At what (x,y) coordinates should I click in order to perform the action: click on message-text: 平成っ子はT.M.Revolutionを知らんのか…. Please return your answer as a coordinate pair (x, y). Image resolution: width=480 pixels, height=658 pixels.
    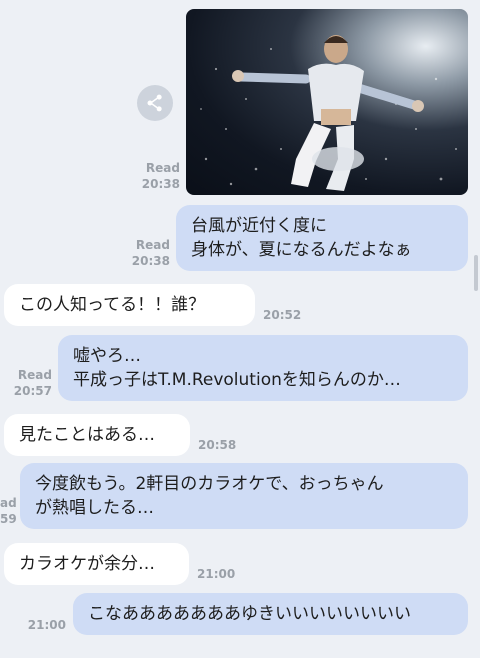
    Looking at the image, I should click on (237, 380).